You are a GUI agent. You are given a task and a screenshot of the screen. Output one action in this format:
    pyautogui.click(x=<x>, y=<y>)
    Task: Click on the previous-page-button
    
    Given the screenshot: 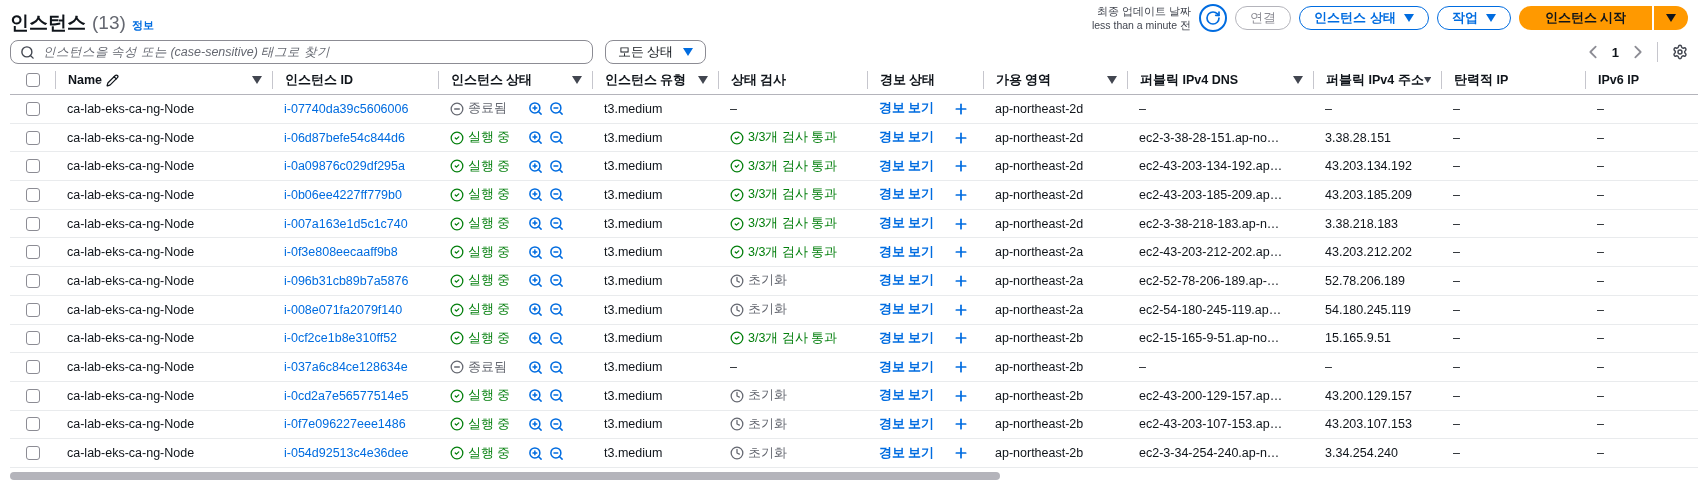 What is the action you would take?
    pyautogui.click(x=1592, y=52)
    